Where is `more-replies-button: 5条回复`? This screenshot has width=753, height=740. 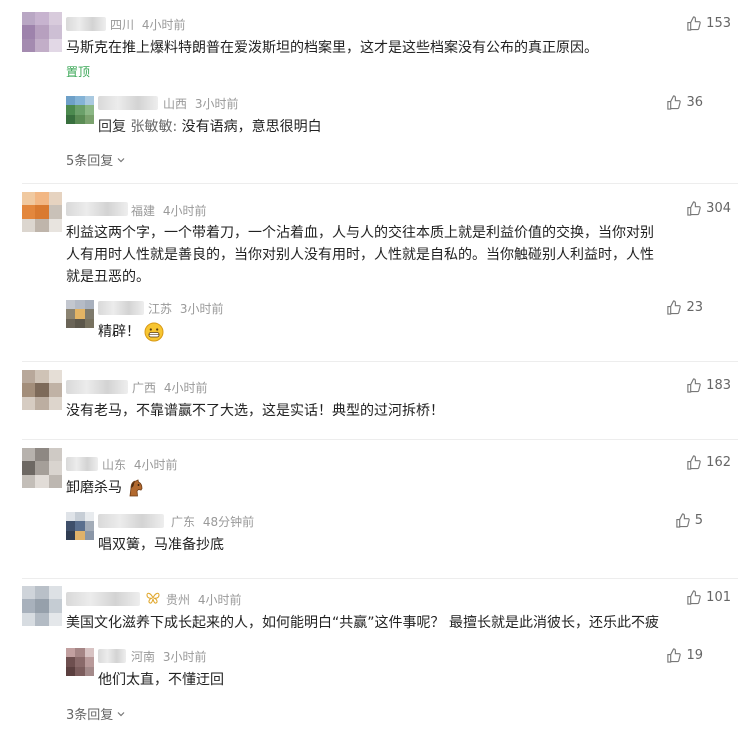 more-replies-button: 5条回复 is located at coordinates (96, 159).